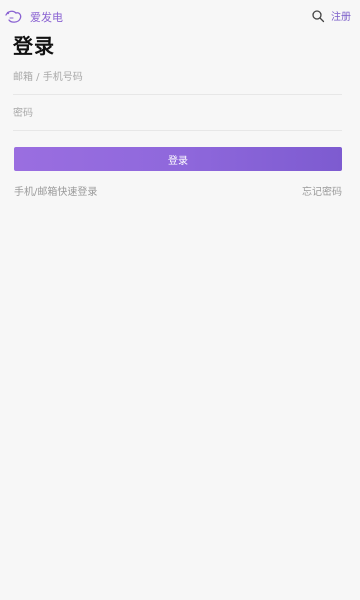 The image size is (360, 600). Describe the element at coordinates (180, 17) in the screenshot. I see `top-bar: 爱发电 注册` at that location.